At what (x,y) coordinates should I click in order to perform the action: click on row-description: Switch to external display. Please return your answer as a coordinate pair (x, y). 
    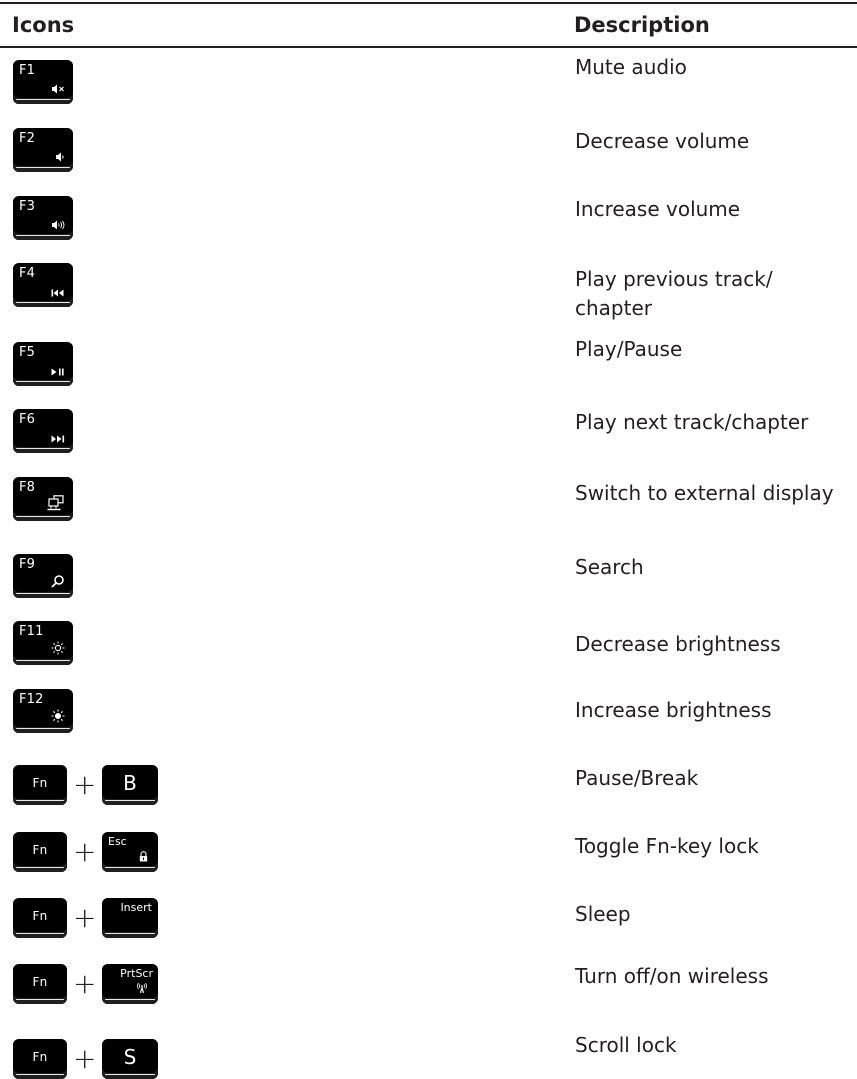
    Looking at the image, I should click on (704, 493).